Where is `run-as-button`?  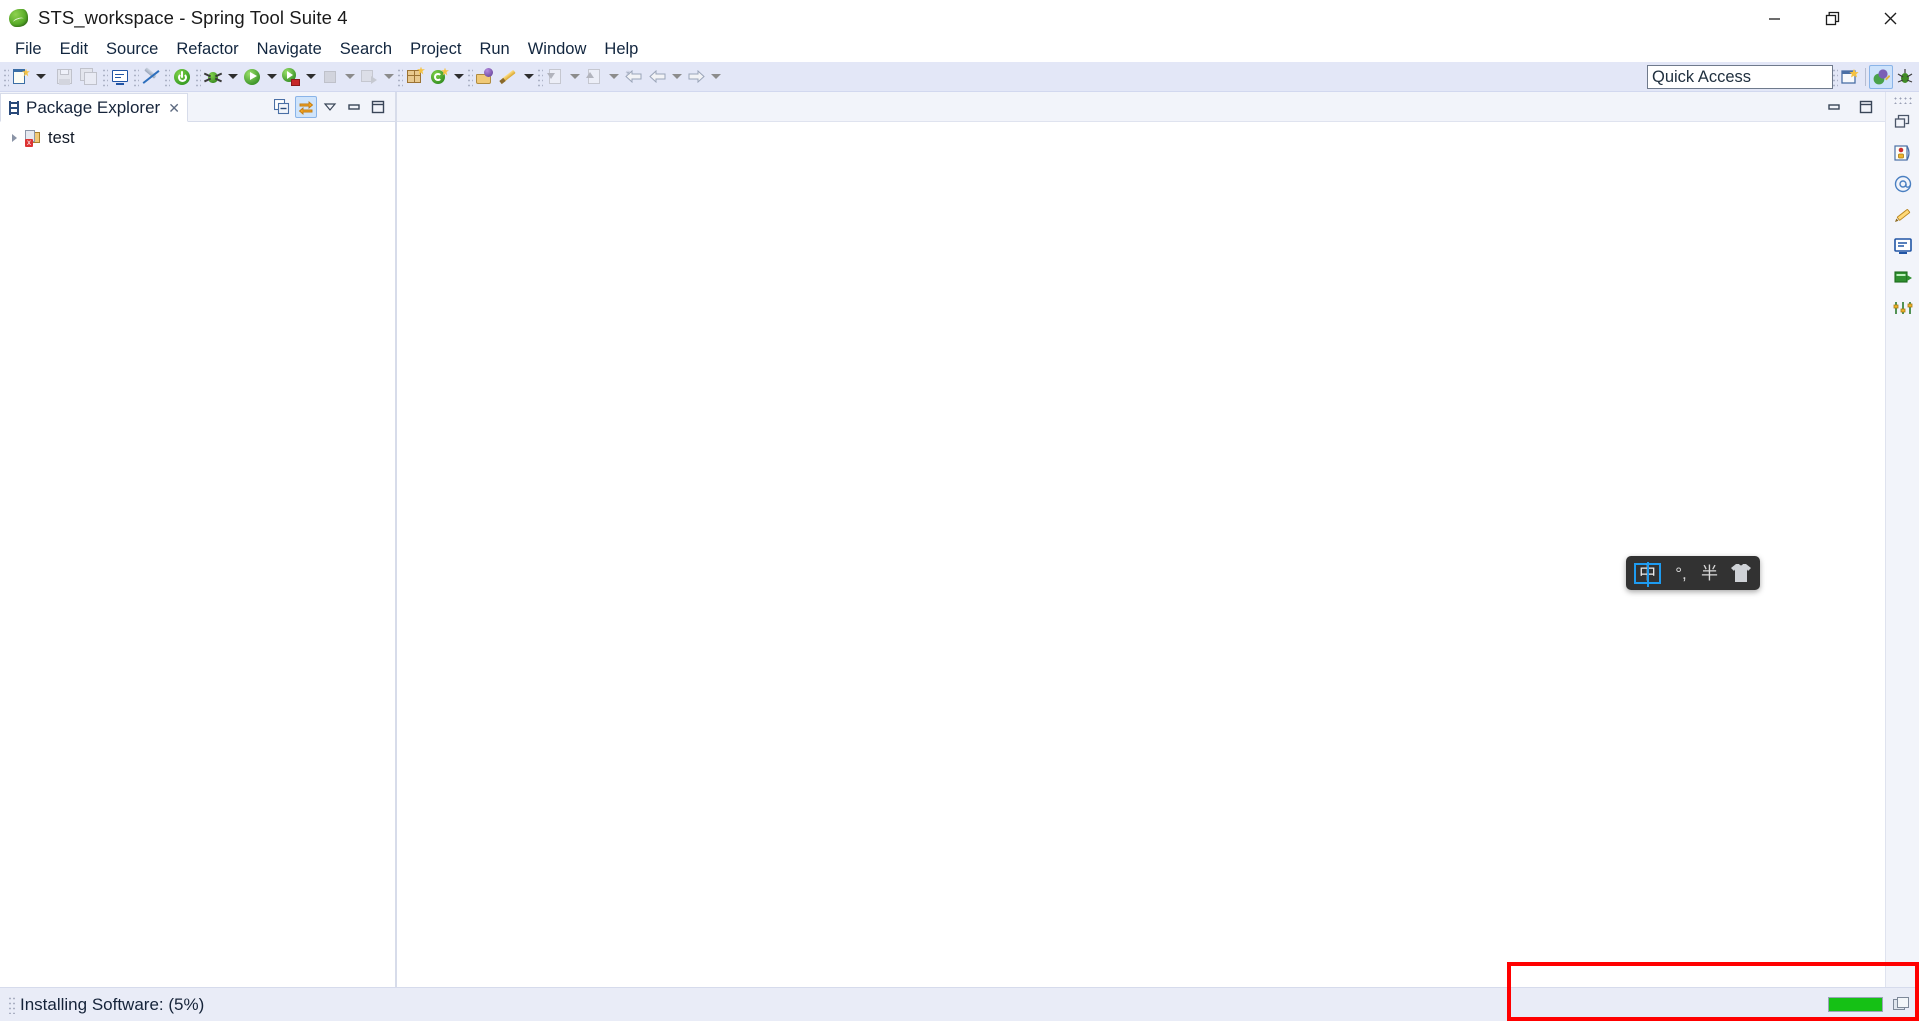
run-as-button is located at coordinates (291, 77).